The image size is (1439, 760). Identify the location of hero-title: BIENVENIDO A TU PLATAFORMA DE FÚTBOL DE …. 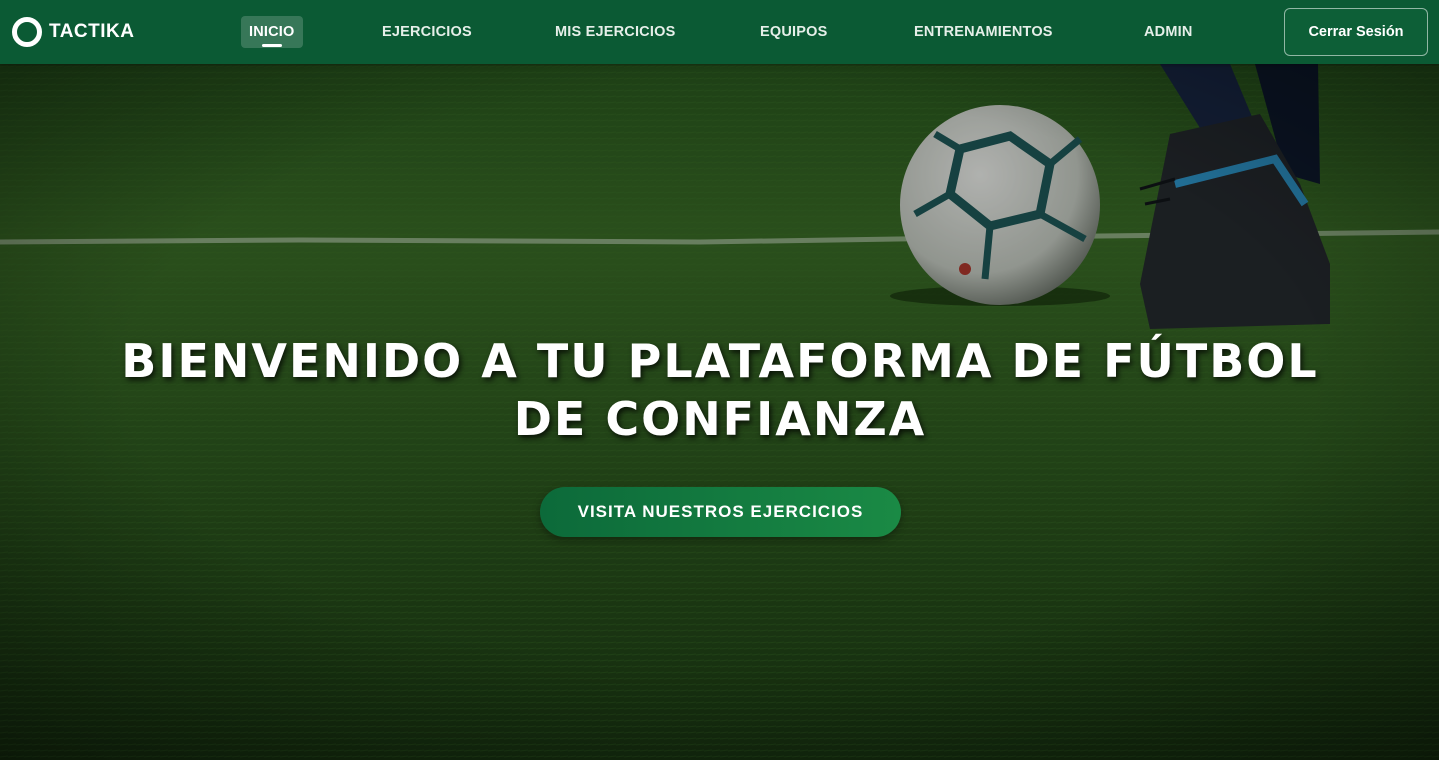
(720, 390).